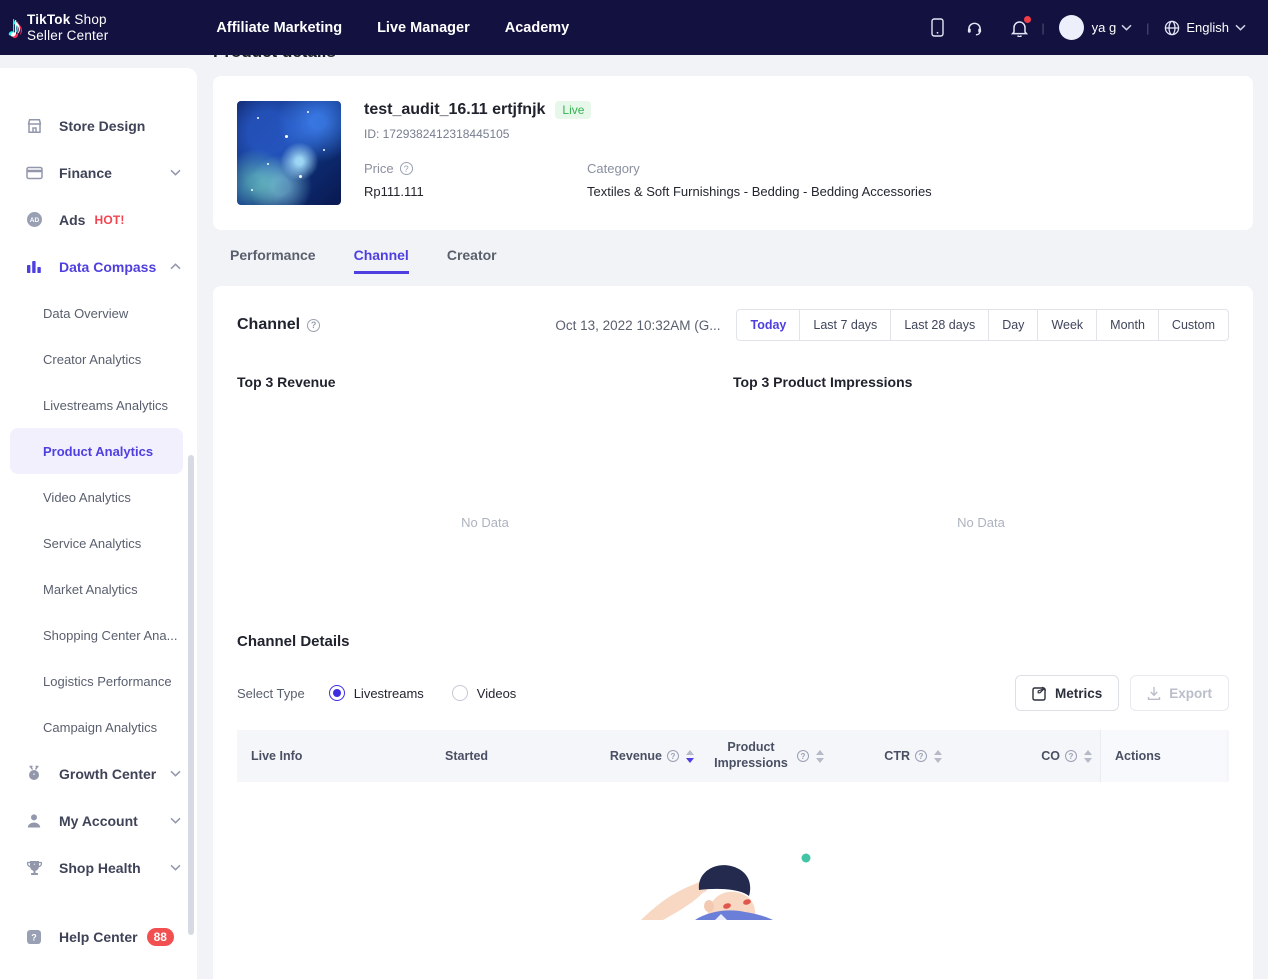 The width and height of the screenshot is (1268, 979). What do you see at coordinates (381, 260) in the screenshot?
I see `tab-channel: Channel` at bounding box center [381, 260].